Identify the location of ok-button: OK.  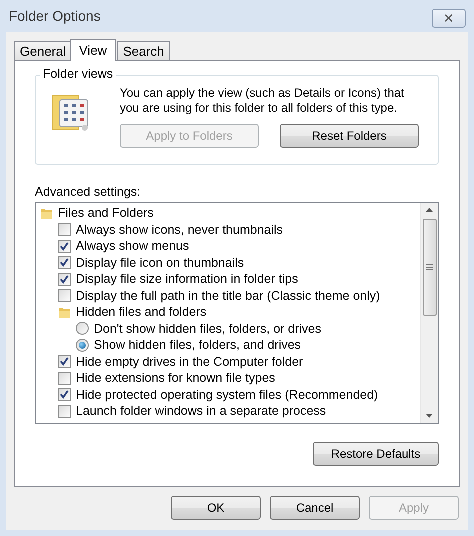
(216, 508).